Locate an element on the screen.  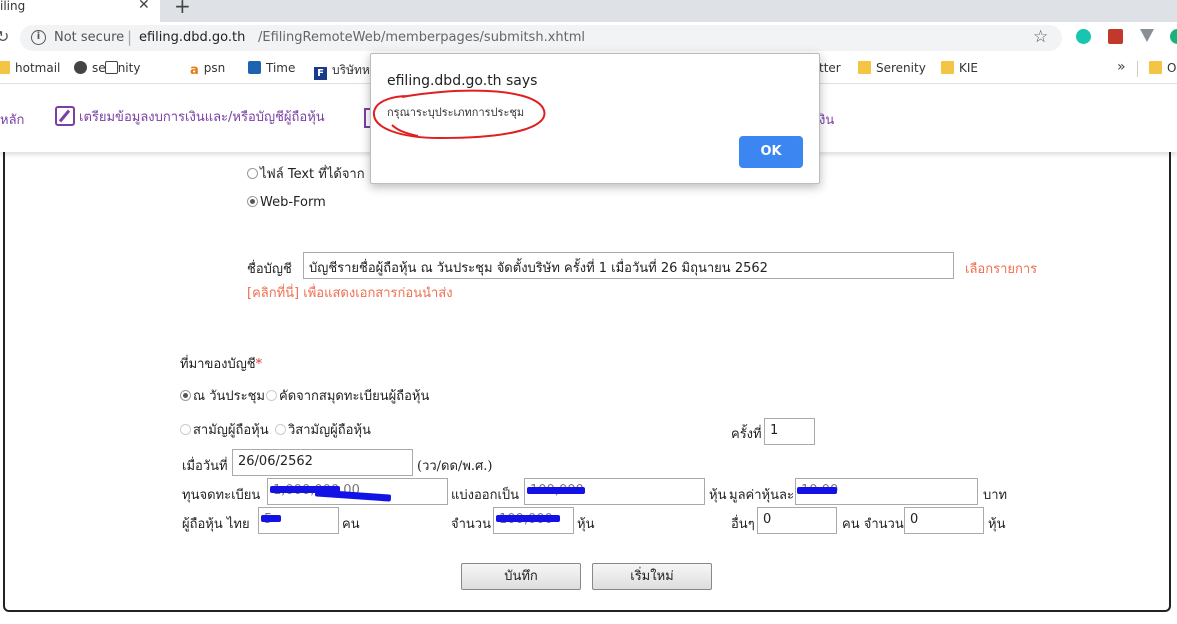
bookmark-other: O is located at coordinates (1162, 68).